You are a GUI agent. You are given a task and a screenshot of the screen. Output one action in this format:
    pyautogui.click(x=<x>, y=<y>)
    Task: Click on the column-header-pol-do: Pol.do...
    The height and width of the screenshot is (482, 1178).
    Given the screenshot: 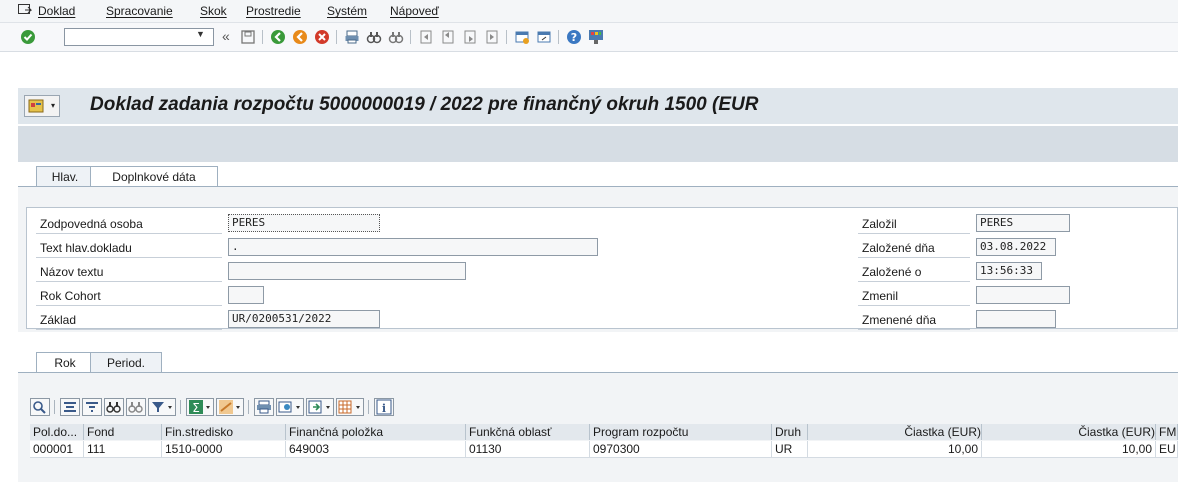 What is the action you would take?
    pyautogui.click(x=57, y=432)
    